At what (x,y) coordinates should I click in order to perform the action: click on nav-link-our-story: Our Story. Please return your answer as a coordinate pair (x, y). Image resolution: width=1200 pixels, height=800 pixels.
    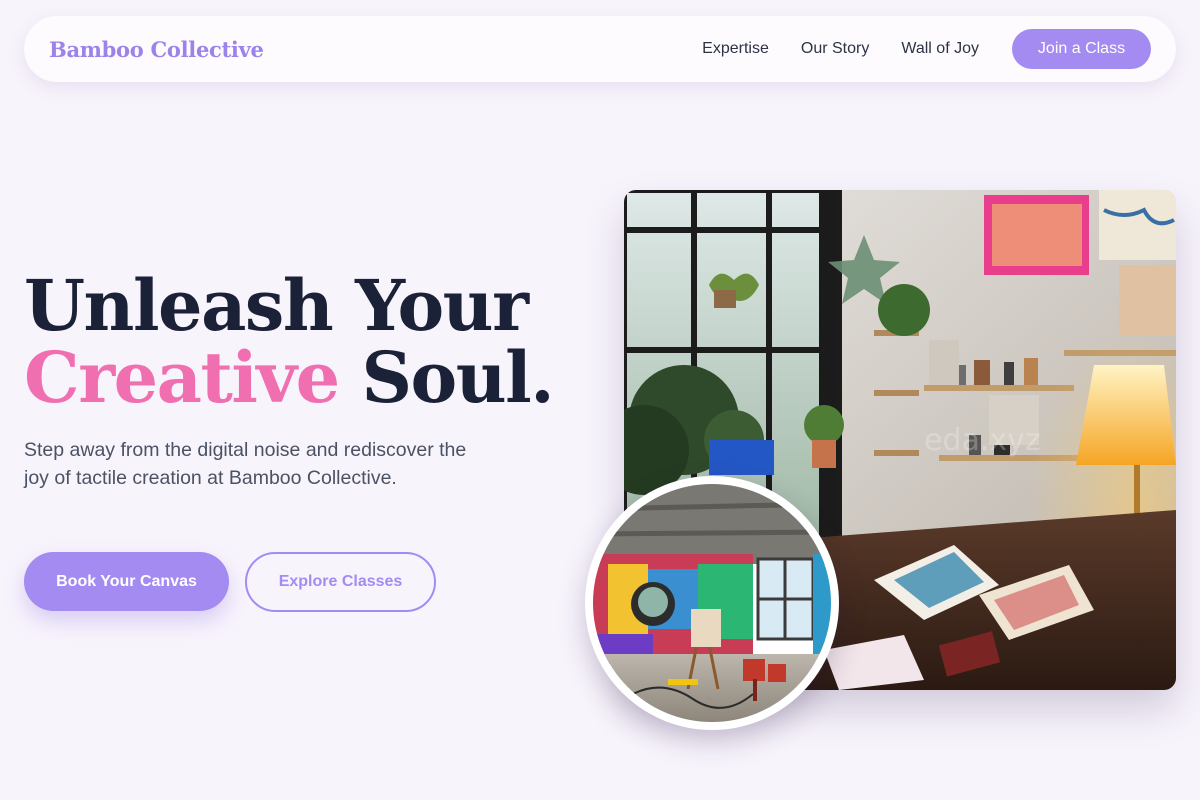
    Looking at the image, I should click on (835, 49).